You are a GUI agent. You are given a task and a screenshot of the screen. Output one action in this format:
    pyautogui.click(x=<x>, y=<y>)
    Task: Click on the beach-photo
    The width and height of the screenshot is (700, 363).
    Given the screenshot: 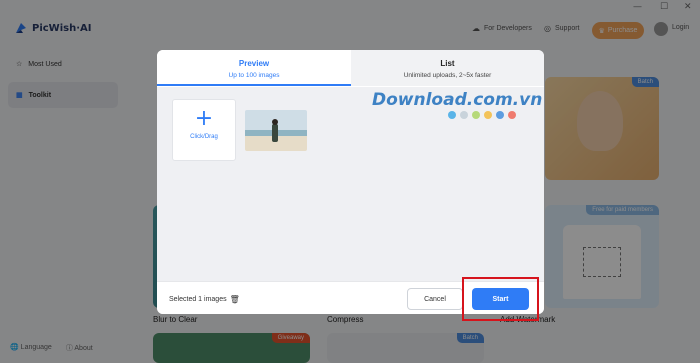 What is the action you would take?
    pyautogui.click(x=276, y=130)
    